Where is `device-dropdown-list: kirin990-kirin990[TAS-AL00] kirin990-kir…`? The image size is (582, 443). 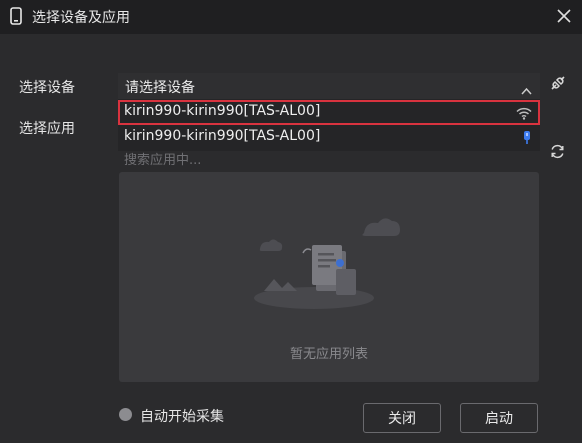 device-dropdown-list: kirin990-kirin990[TAS-AL00] kirin990-kir… is located at coordinates (329, 125).